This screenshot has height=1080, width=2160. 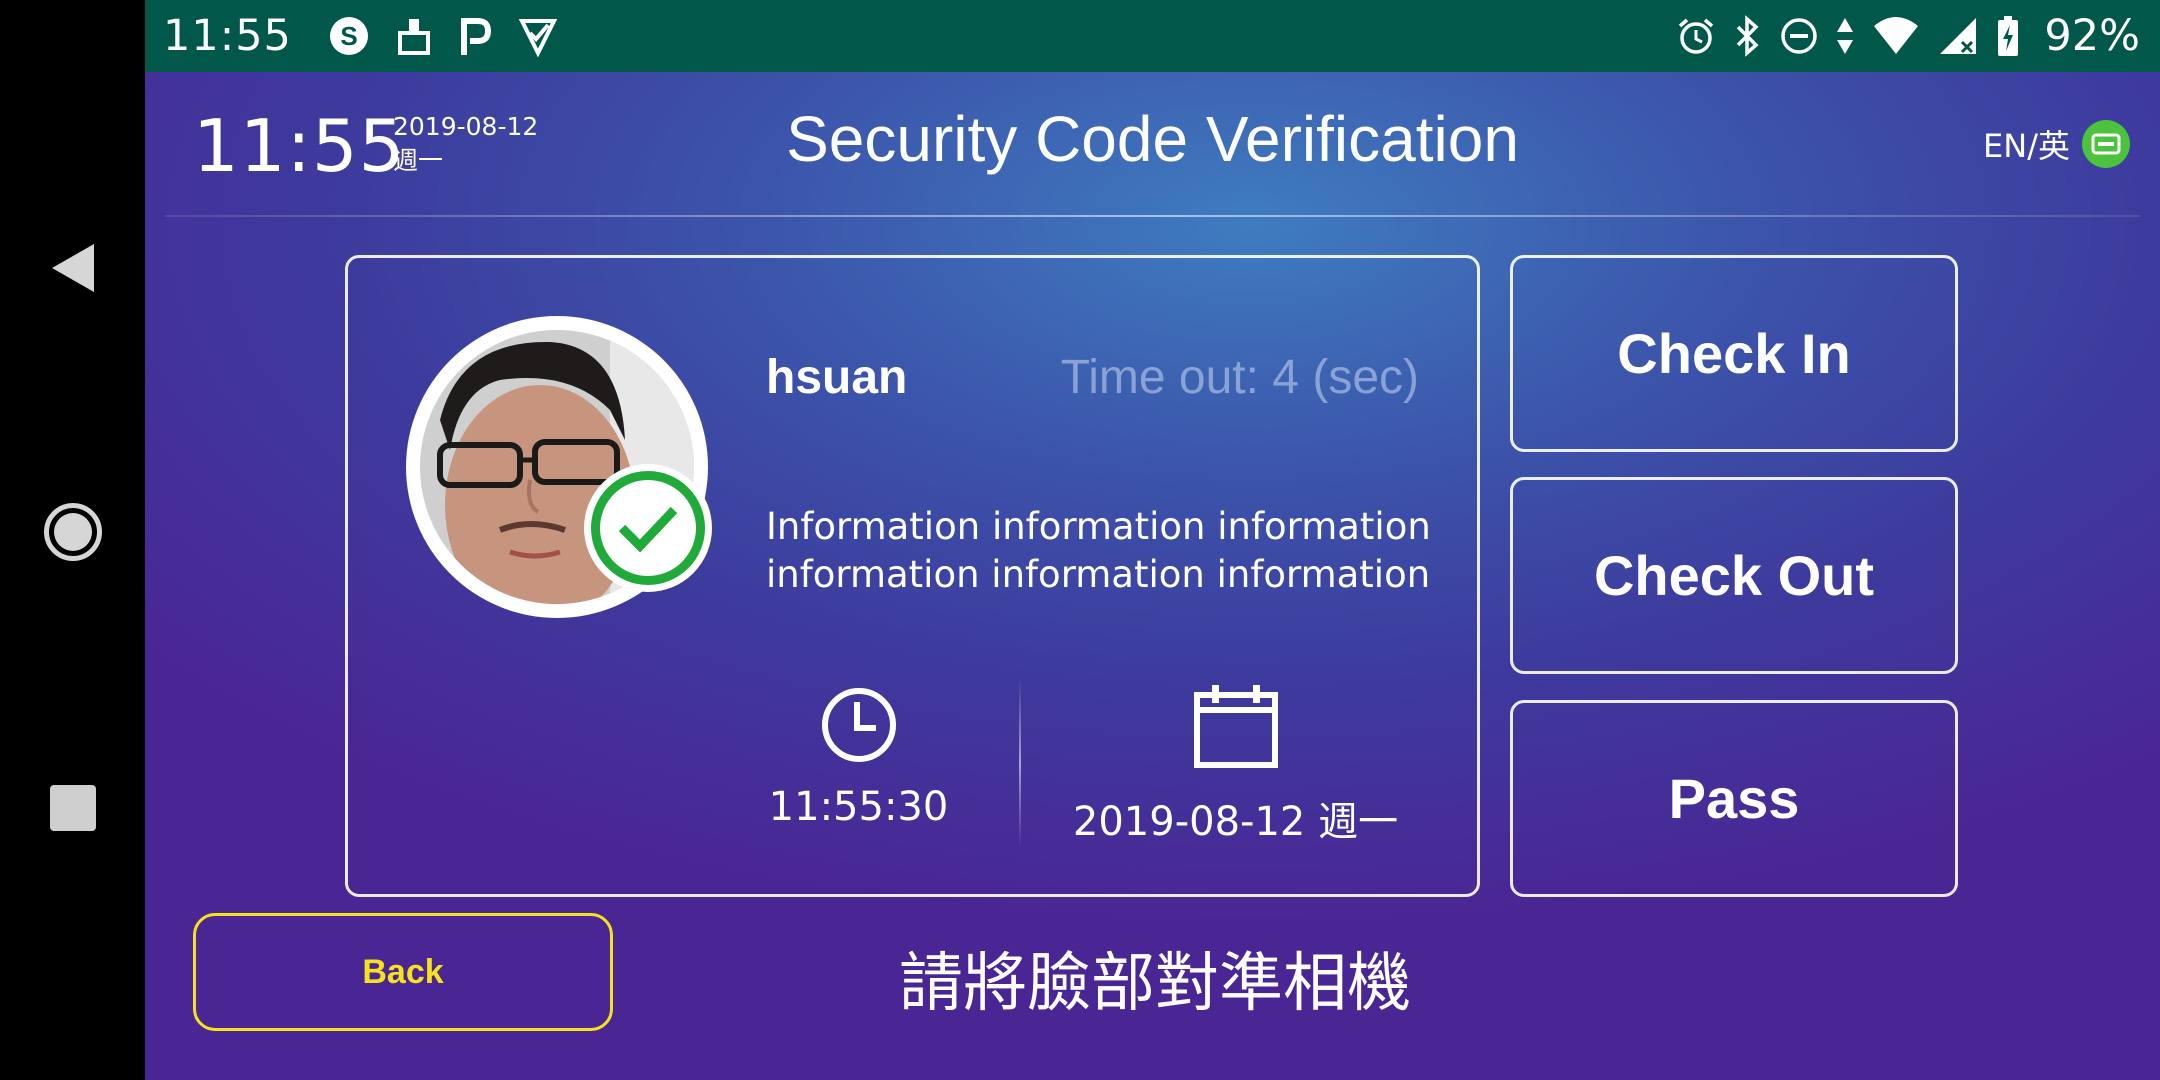 What do you see at coordinates (858, 725) in the screenshot?
I see `clock-icon` at bounding box center [858, 725].